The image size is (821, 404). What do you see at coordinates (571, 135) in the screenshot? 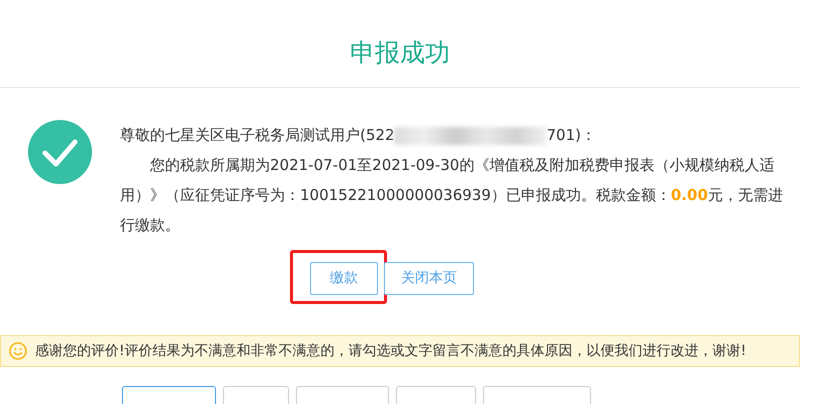
I see `greeting-text: 701)：` at bounding box center [571, 135].